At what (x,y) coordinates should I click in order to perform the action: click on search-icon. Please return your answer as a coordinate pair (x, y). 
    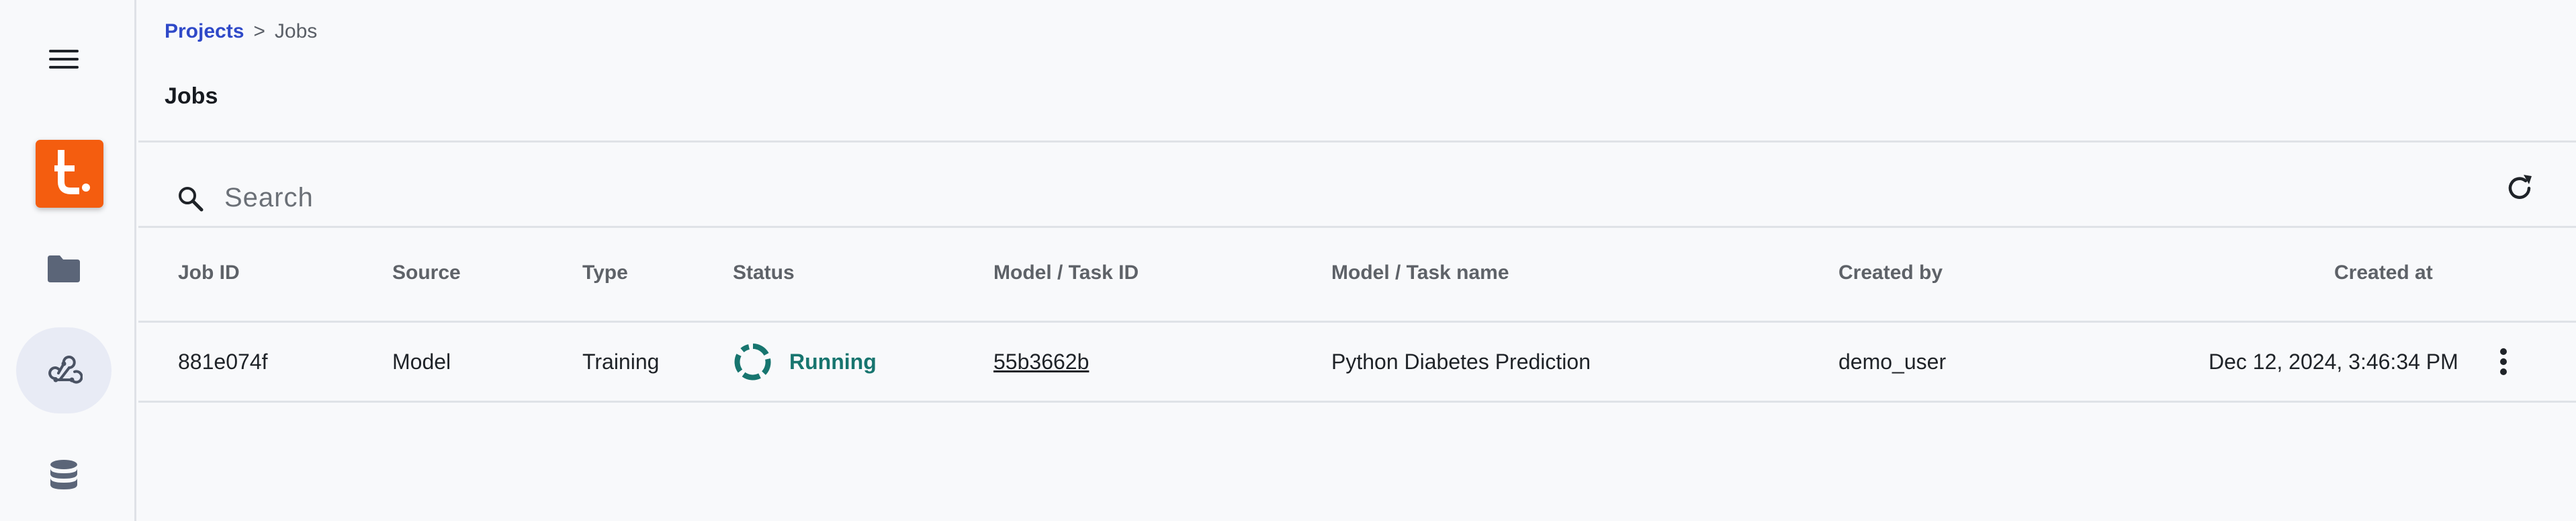
    Looking at the image, I should click on (192, 199).